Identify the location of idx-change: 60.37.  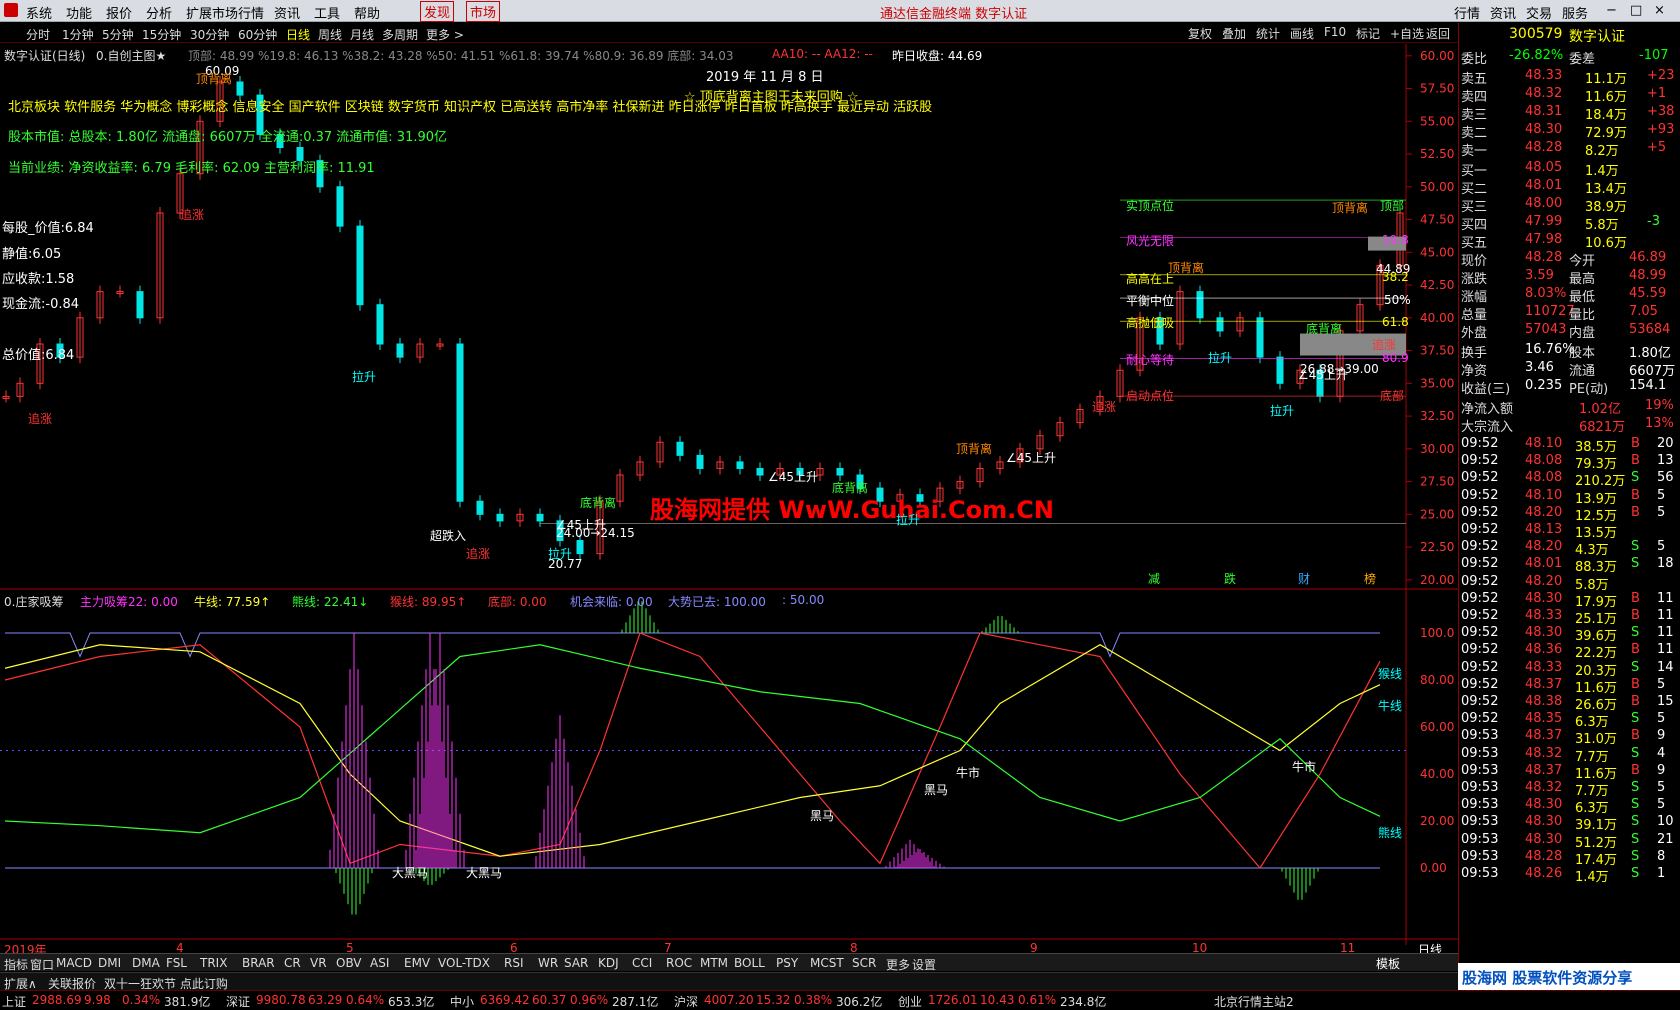
(549, 1000).